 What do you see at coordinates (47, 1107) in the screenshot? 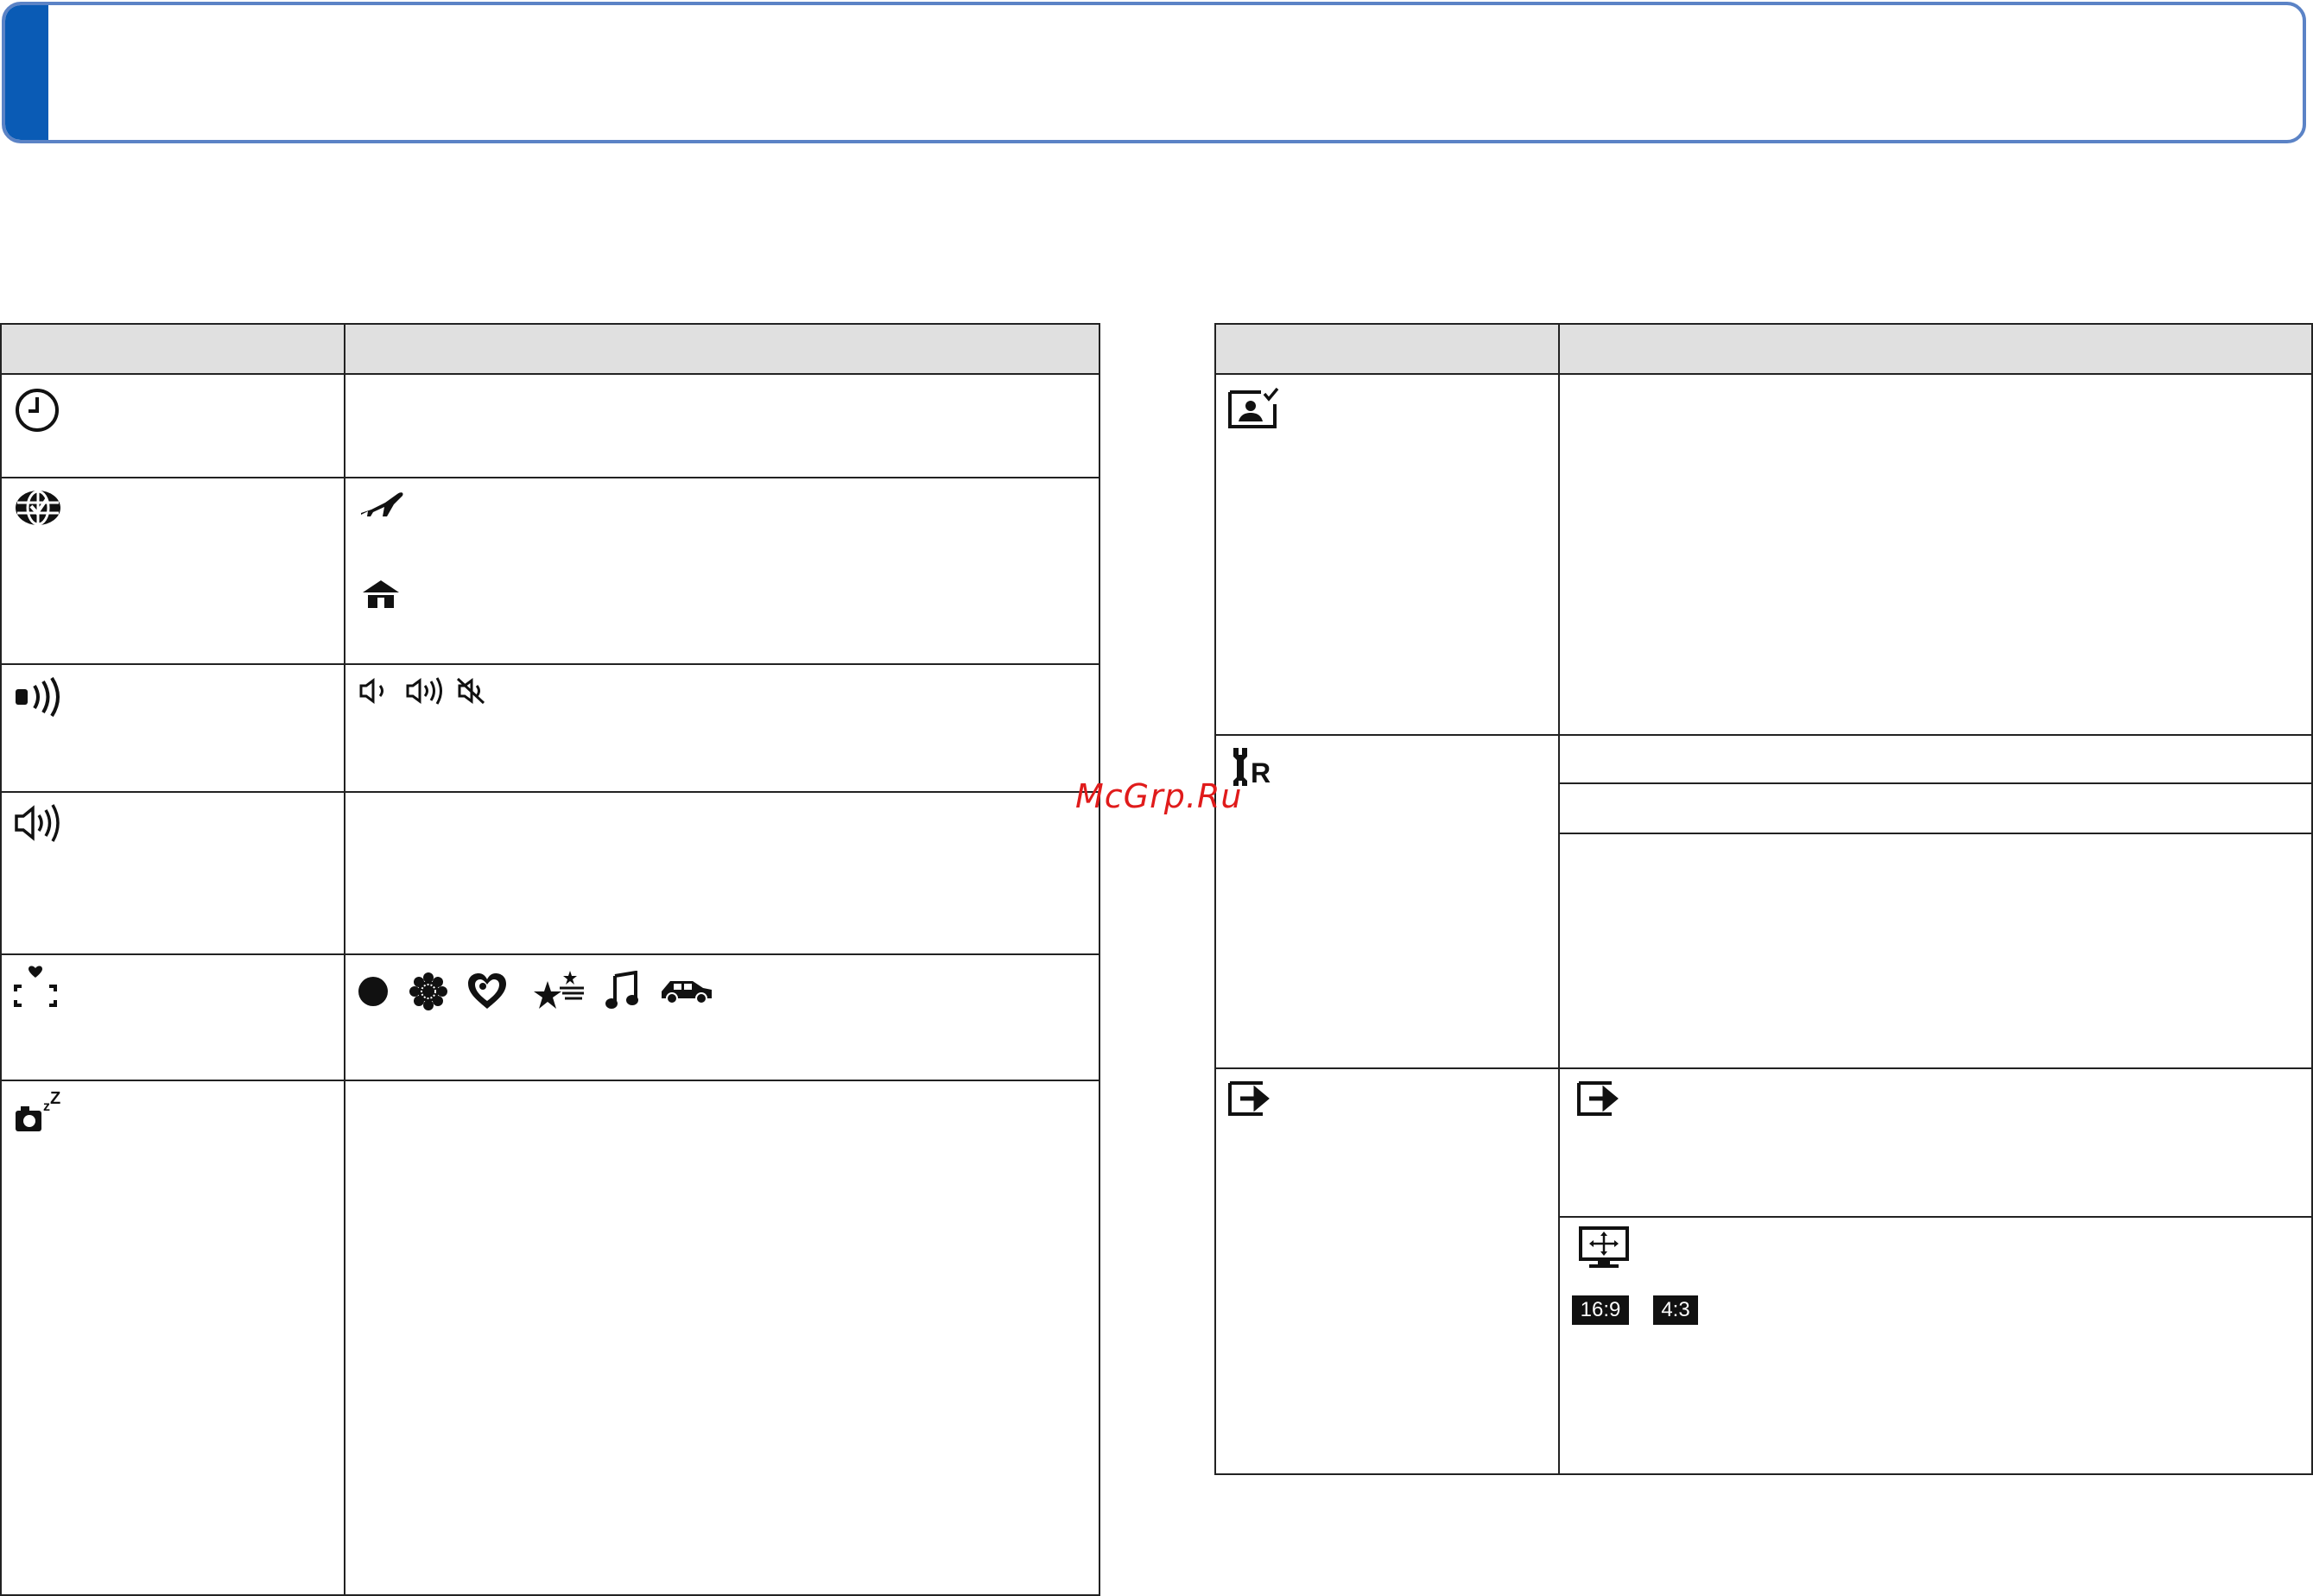
I see `svg-text: z` at bounding box center [47, 1107].